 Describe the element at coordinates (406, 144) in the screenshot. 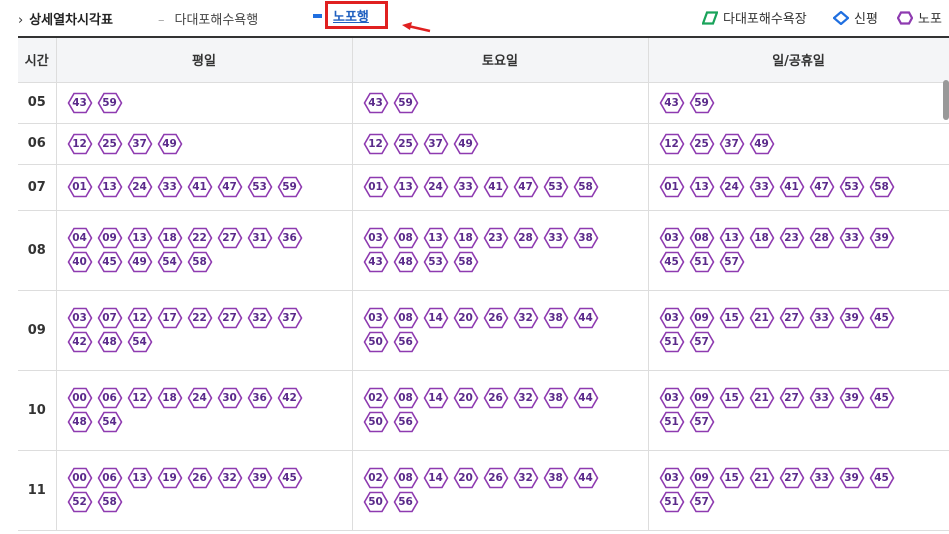

I see `departure-minute-chip: 25` at that location.